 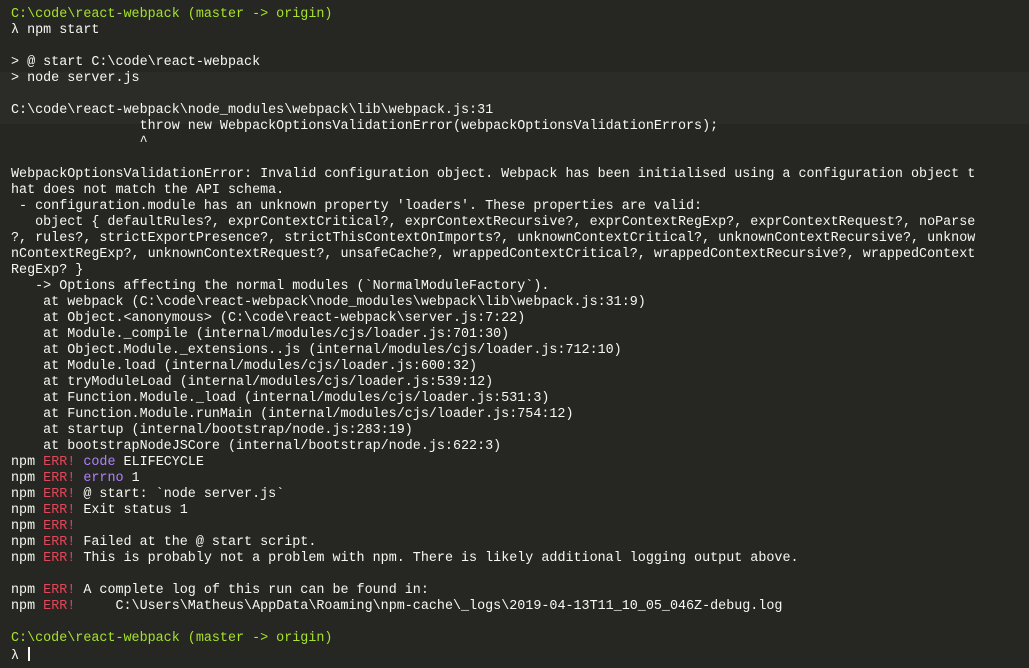 I want to click on terminal-line: > node server.js, so click(x=516, y=79).